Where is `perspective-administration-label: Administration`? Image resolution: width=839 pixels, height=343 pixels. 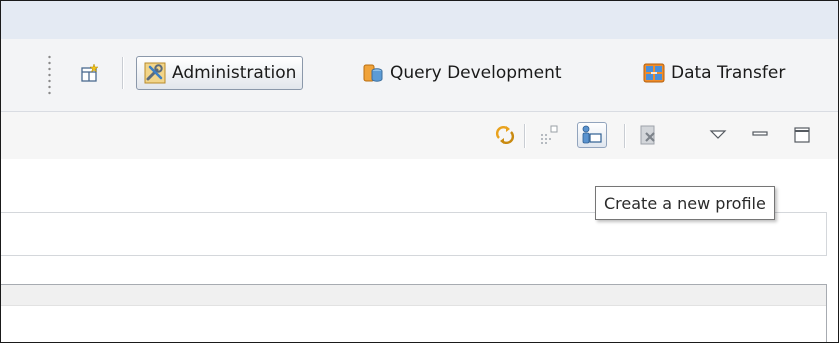 perspective-administration-label: Administration is located at coordinates (234, 73).